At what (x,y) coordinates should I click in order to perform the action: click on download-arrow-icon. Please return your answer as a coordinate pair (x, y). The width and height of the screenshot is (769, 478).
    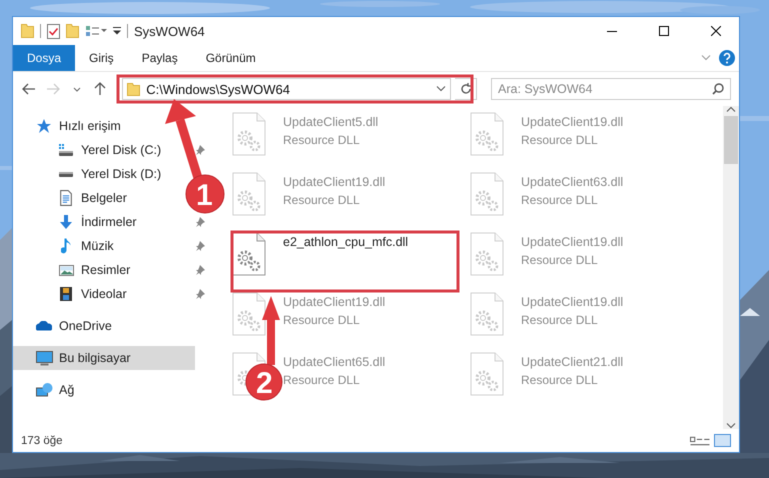
    Looking at the image, I should click on (66, 222).